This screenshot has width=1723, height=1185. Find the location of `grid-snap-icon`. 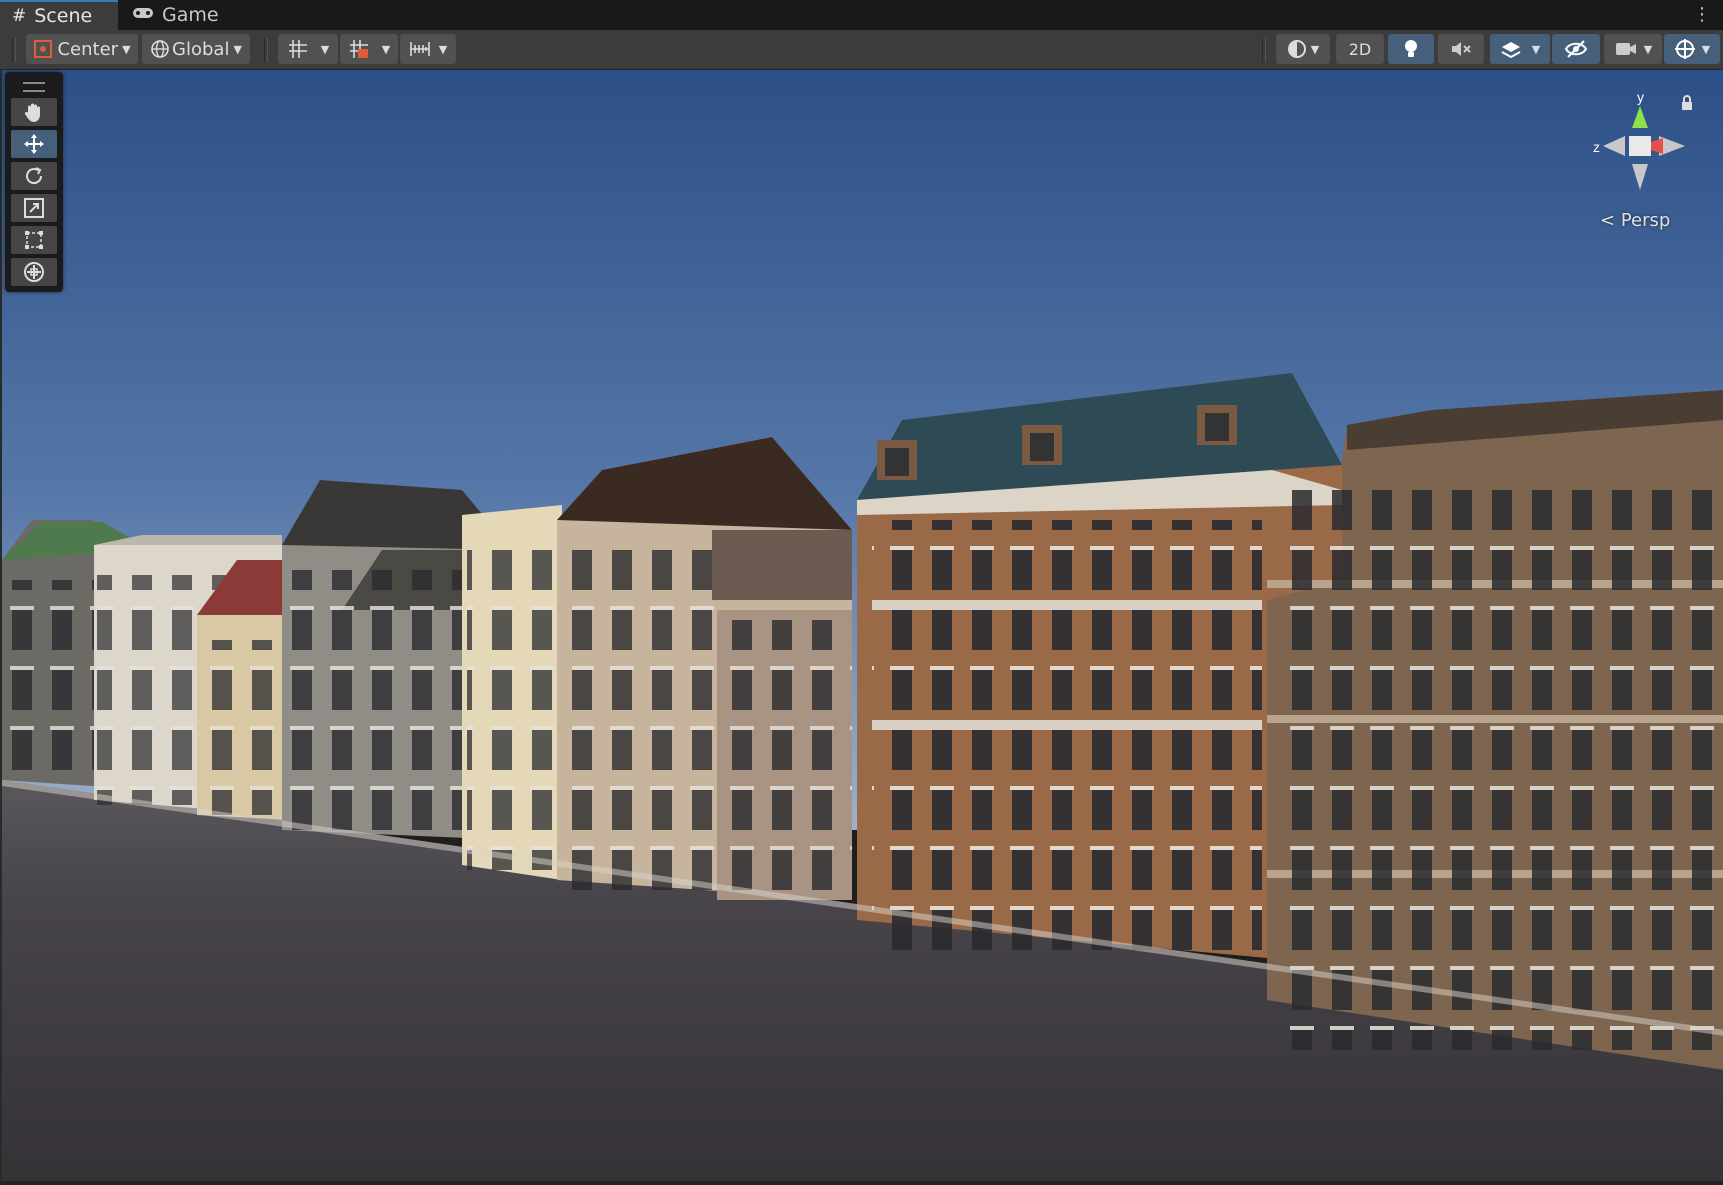

grid-snap-icon is located at coordinates (297, 49).